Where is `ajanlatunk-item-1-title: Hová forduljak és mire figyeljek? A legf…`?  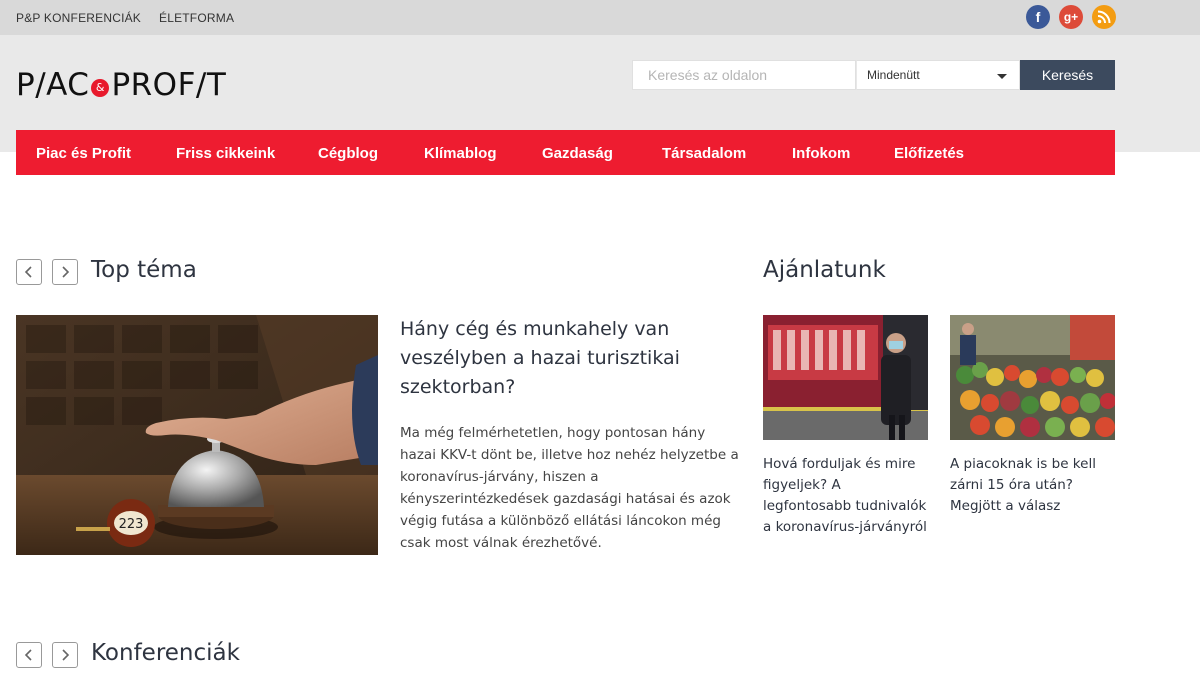 ajanlatunk-item-1-title: Hová forduljak és mire figyeljek? A legf… is located at coordinates (848, 496).